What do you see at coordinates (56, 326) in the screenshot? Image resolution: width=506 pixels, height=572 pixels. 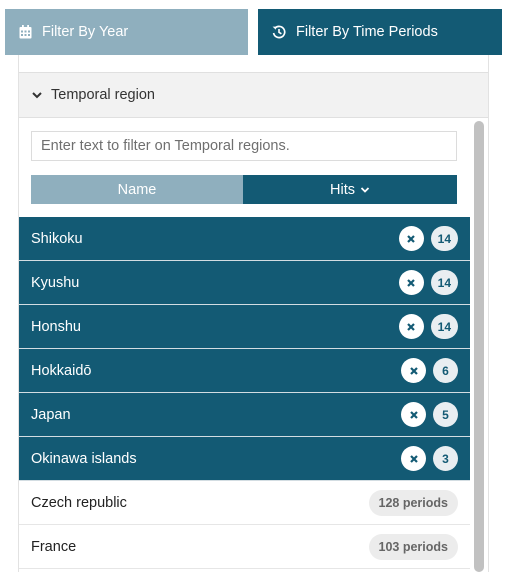 I see `list-item-name: Honshu` at bounding box center [56, 326].